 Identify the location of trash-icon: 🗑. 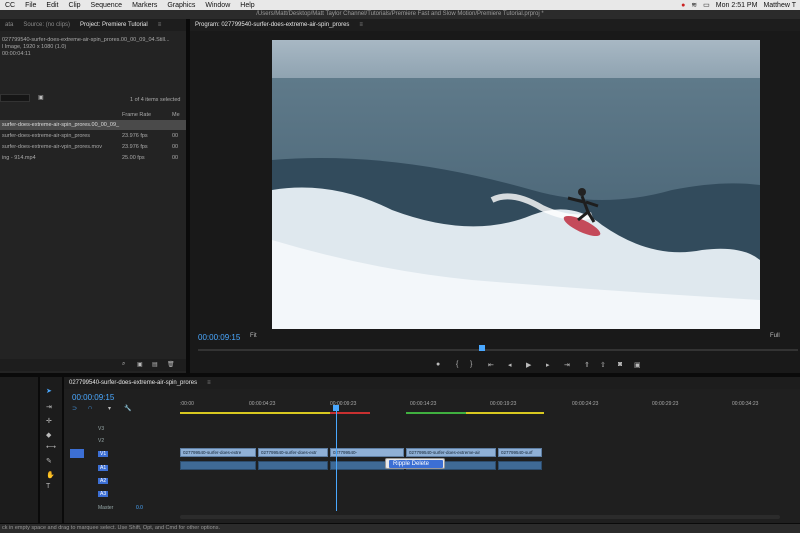
(171, 364).